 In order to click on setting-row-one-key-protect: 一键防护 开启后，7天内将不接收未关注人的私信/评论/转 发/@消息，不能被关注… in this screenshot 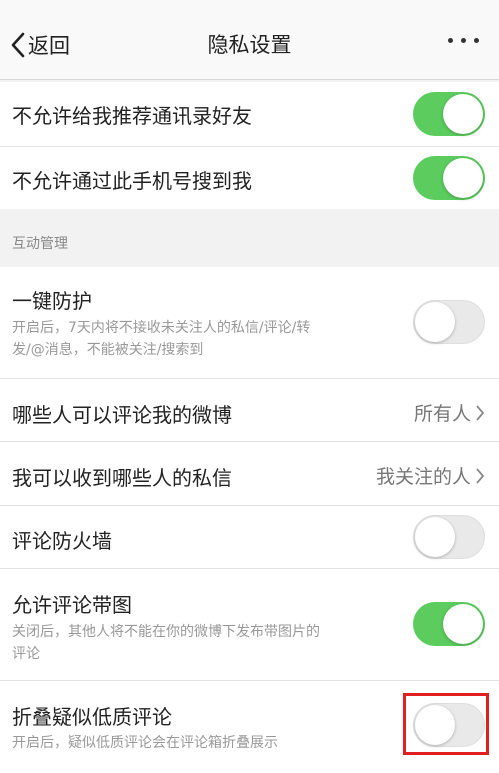, I will do `click(249, 322)`.